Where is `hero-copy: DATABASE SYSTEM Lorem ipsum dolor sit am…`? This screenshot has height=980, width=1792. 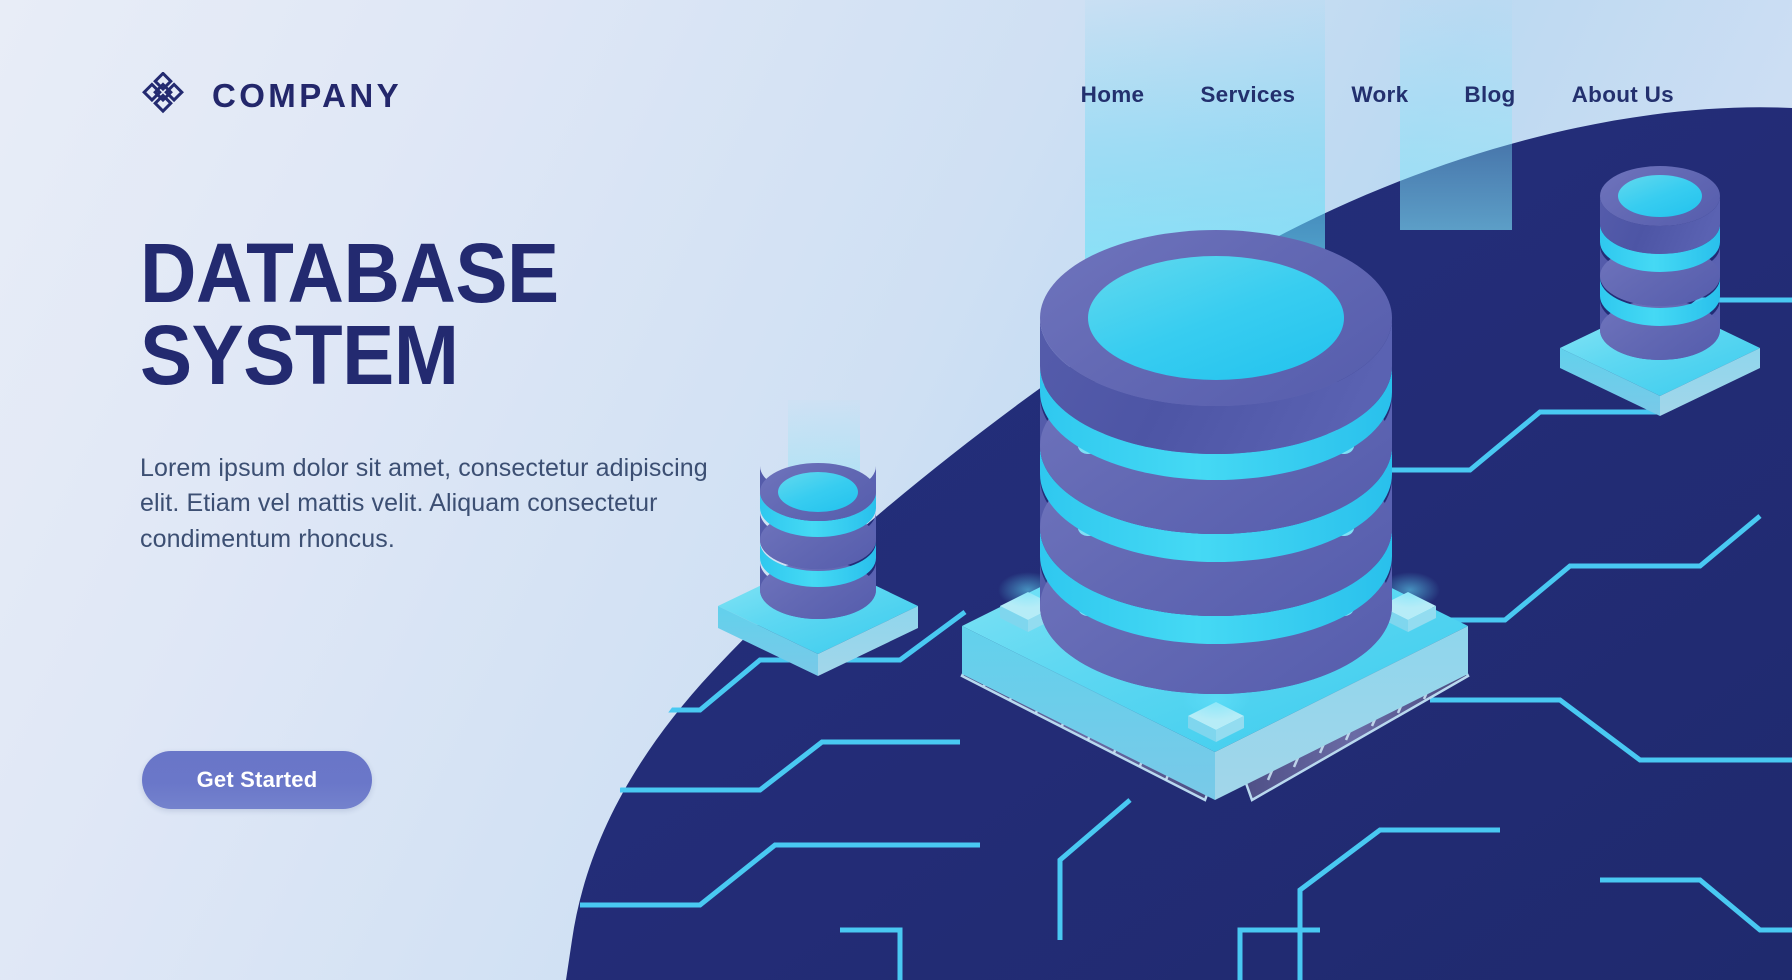 hero-copy: DATABASE SYSTEM Lorem ipsum dolor sit am… is located at coordinates (470, 394).